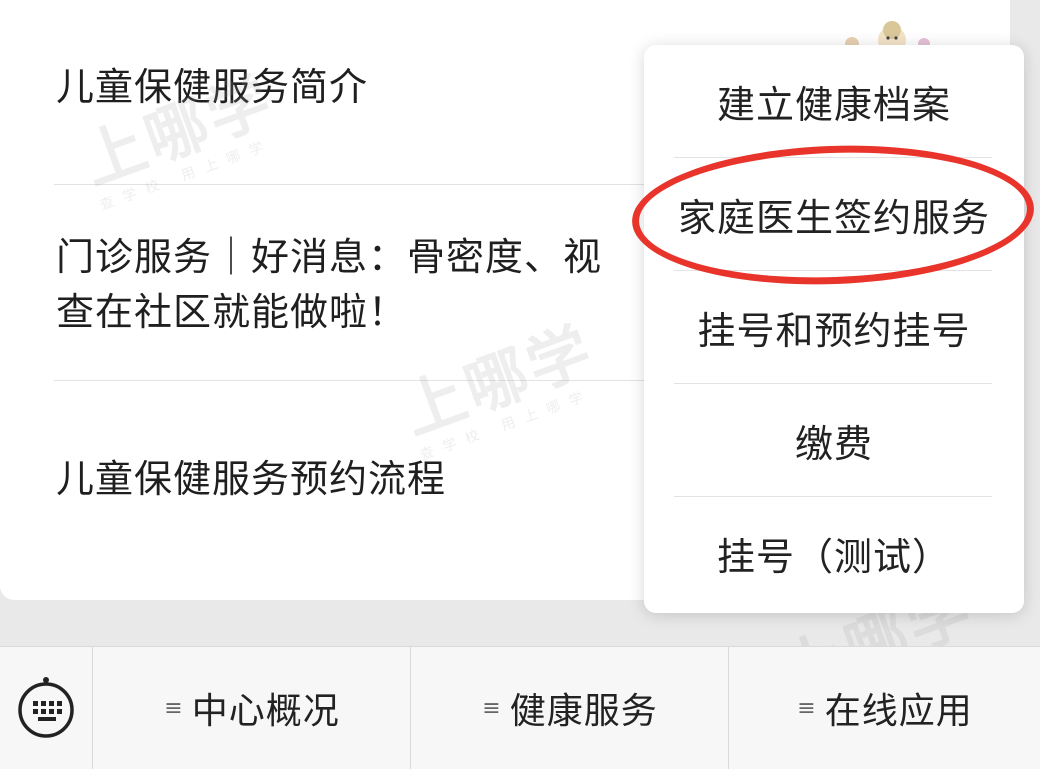  I want to click on keyboard-icon, so click(46, 707).